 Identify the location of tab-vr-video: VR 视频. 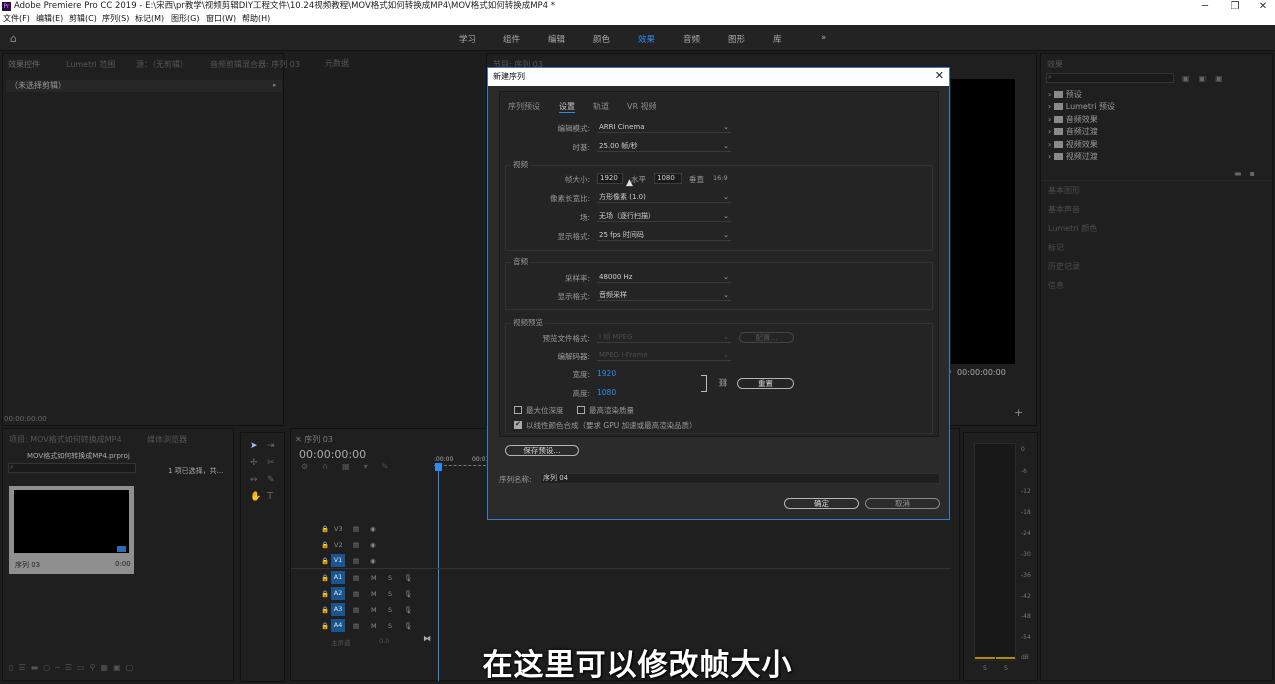
(642, 106).